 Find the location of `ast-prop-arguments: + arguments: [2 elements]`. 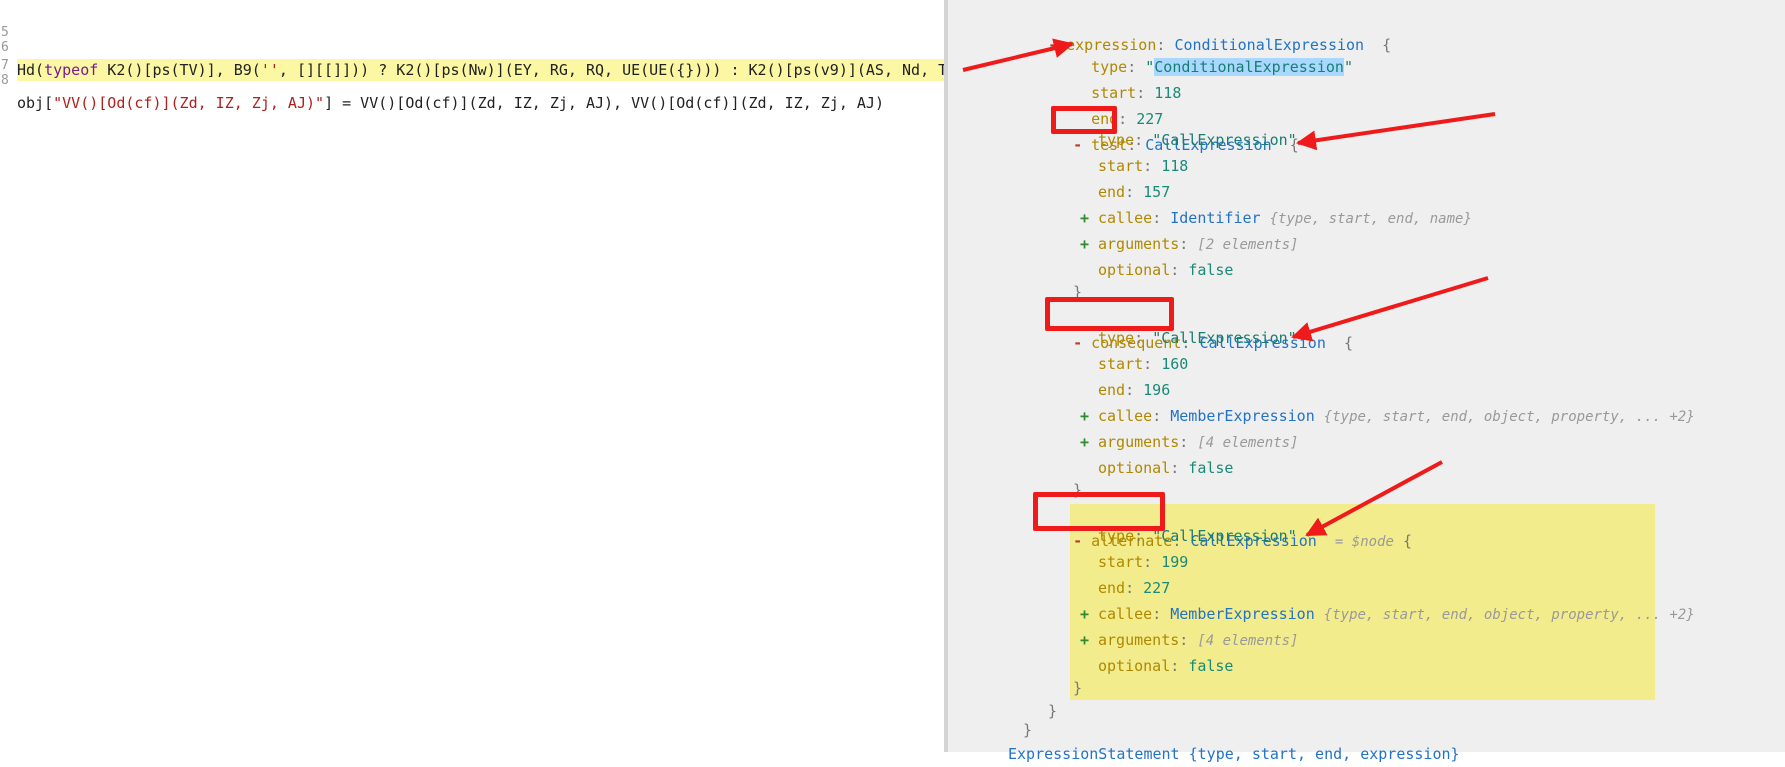

ast-prop-arguments: + arguments: [2 elements] is located at coordinates (1189, 244).